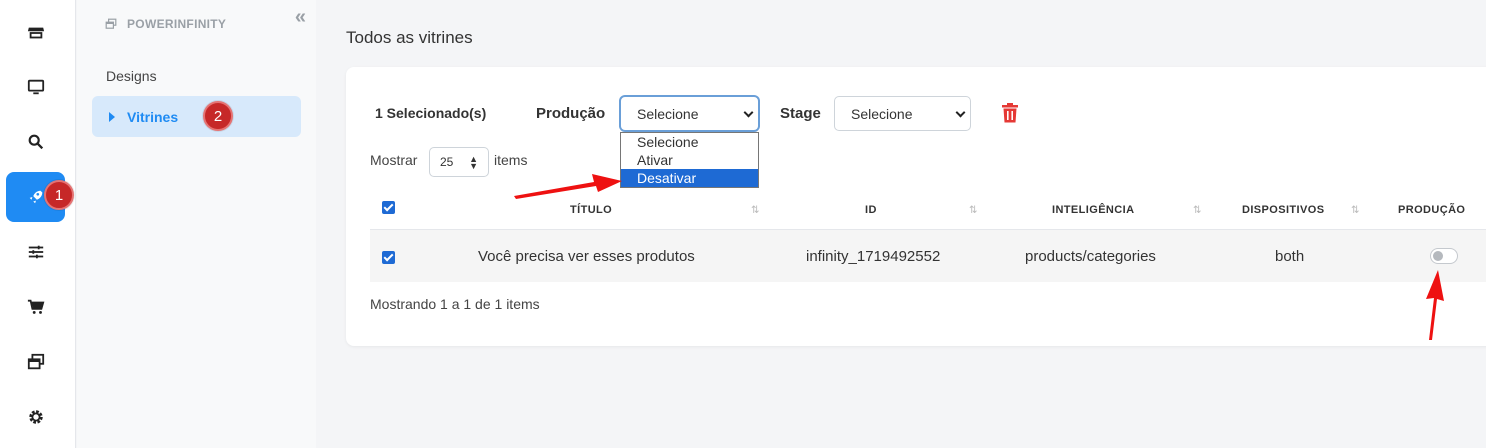 The width and height of the screenshot is (1486, 448). I want to click on cell-dispositivos: both, so click(1290, 256).